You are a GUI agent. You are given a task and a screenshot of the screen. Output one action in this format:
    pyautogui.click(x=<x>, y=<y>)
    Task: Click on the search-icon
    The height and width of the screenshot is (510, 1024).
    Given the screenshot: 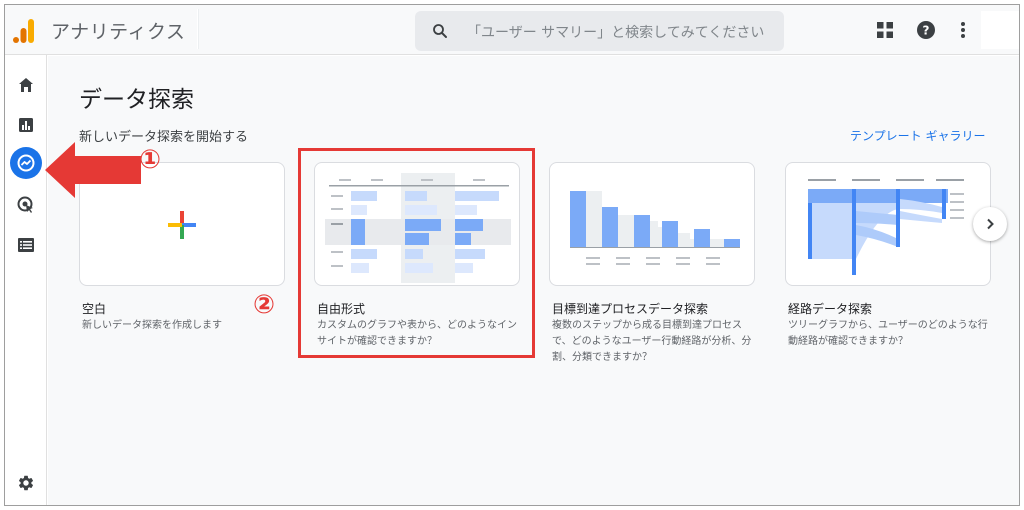 What is the action you would take?
    pyautogui.click(x=440, y=31)
    